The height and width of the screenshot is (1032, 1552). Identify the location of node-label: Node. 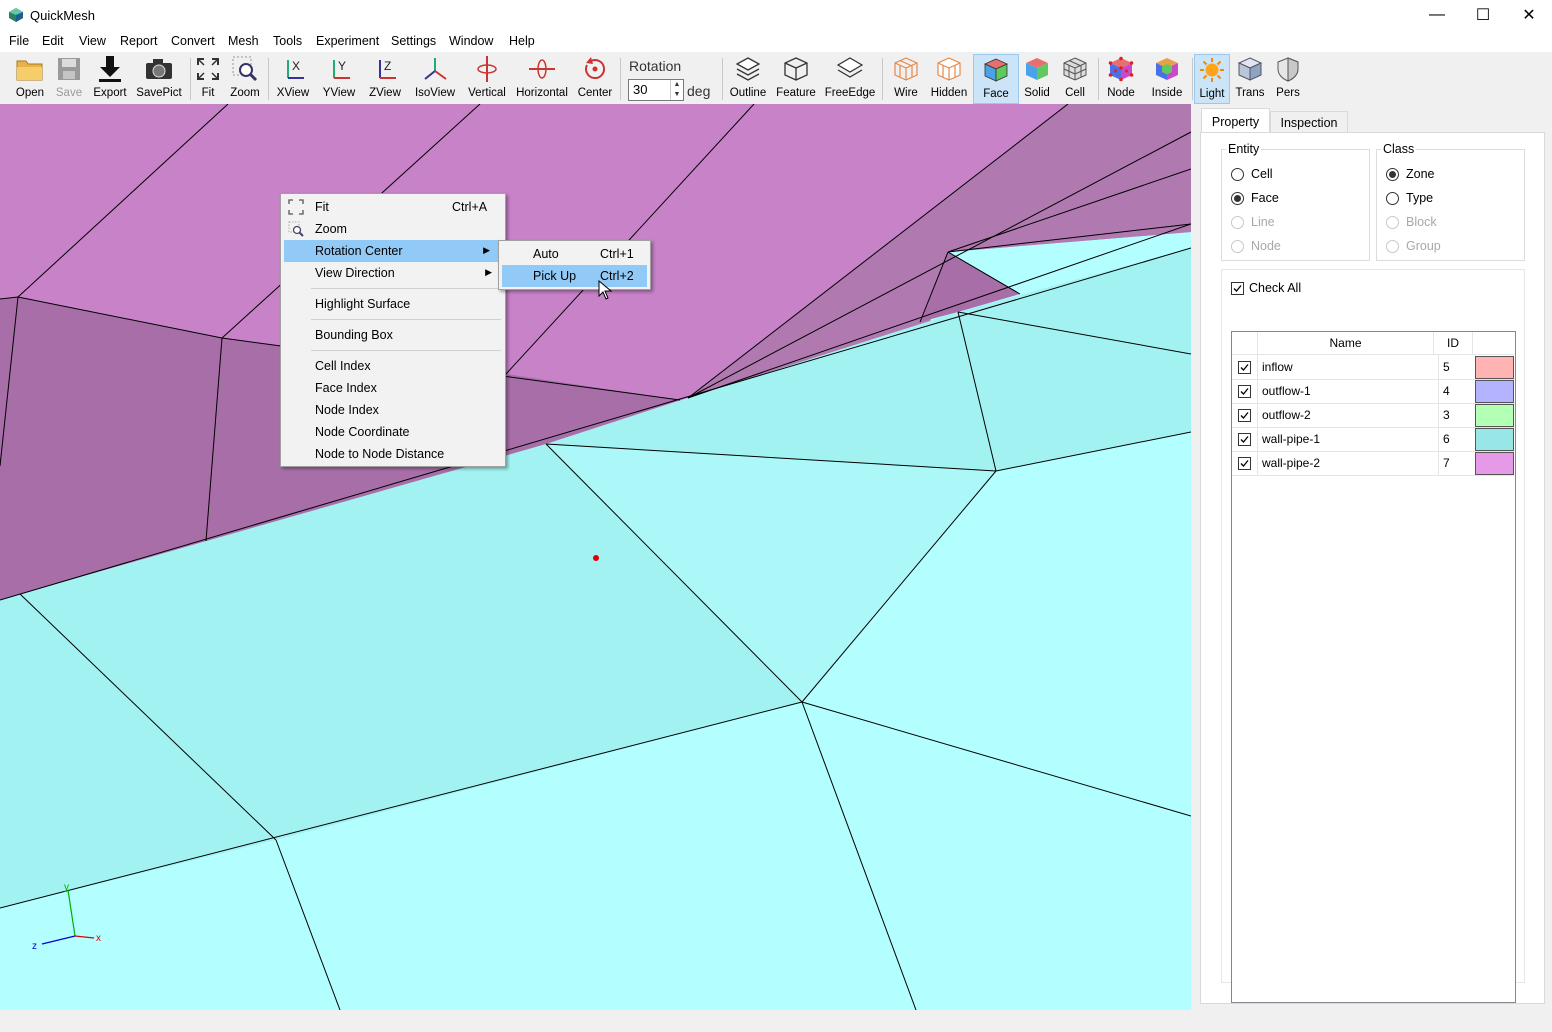
(1121, 93).